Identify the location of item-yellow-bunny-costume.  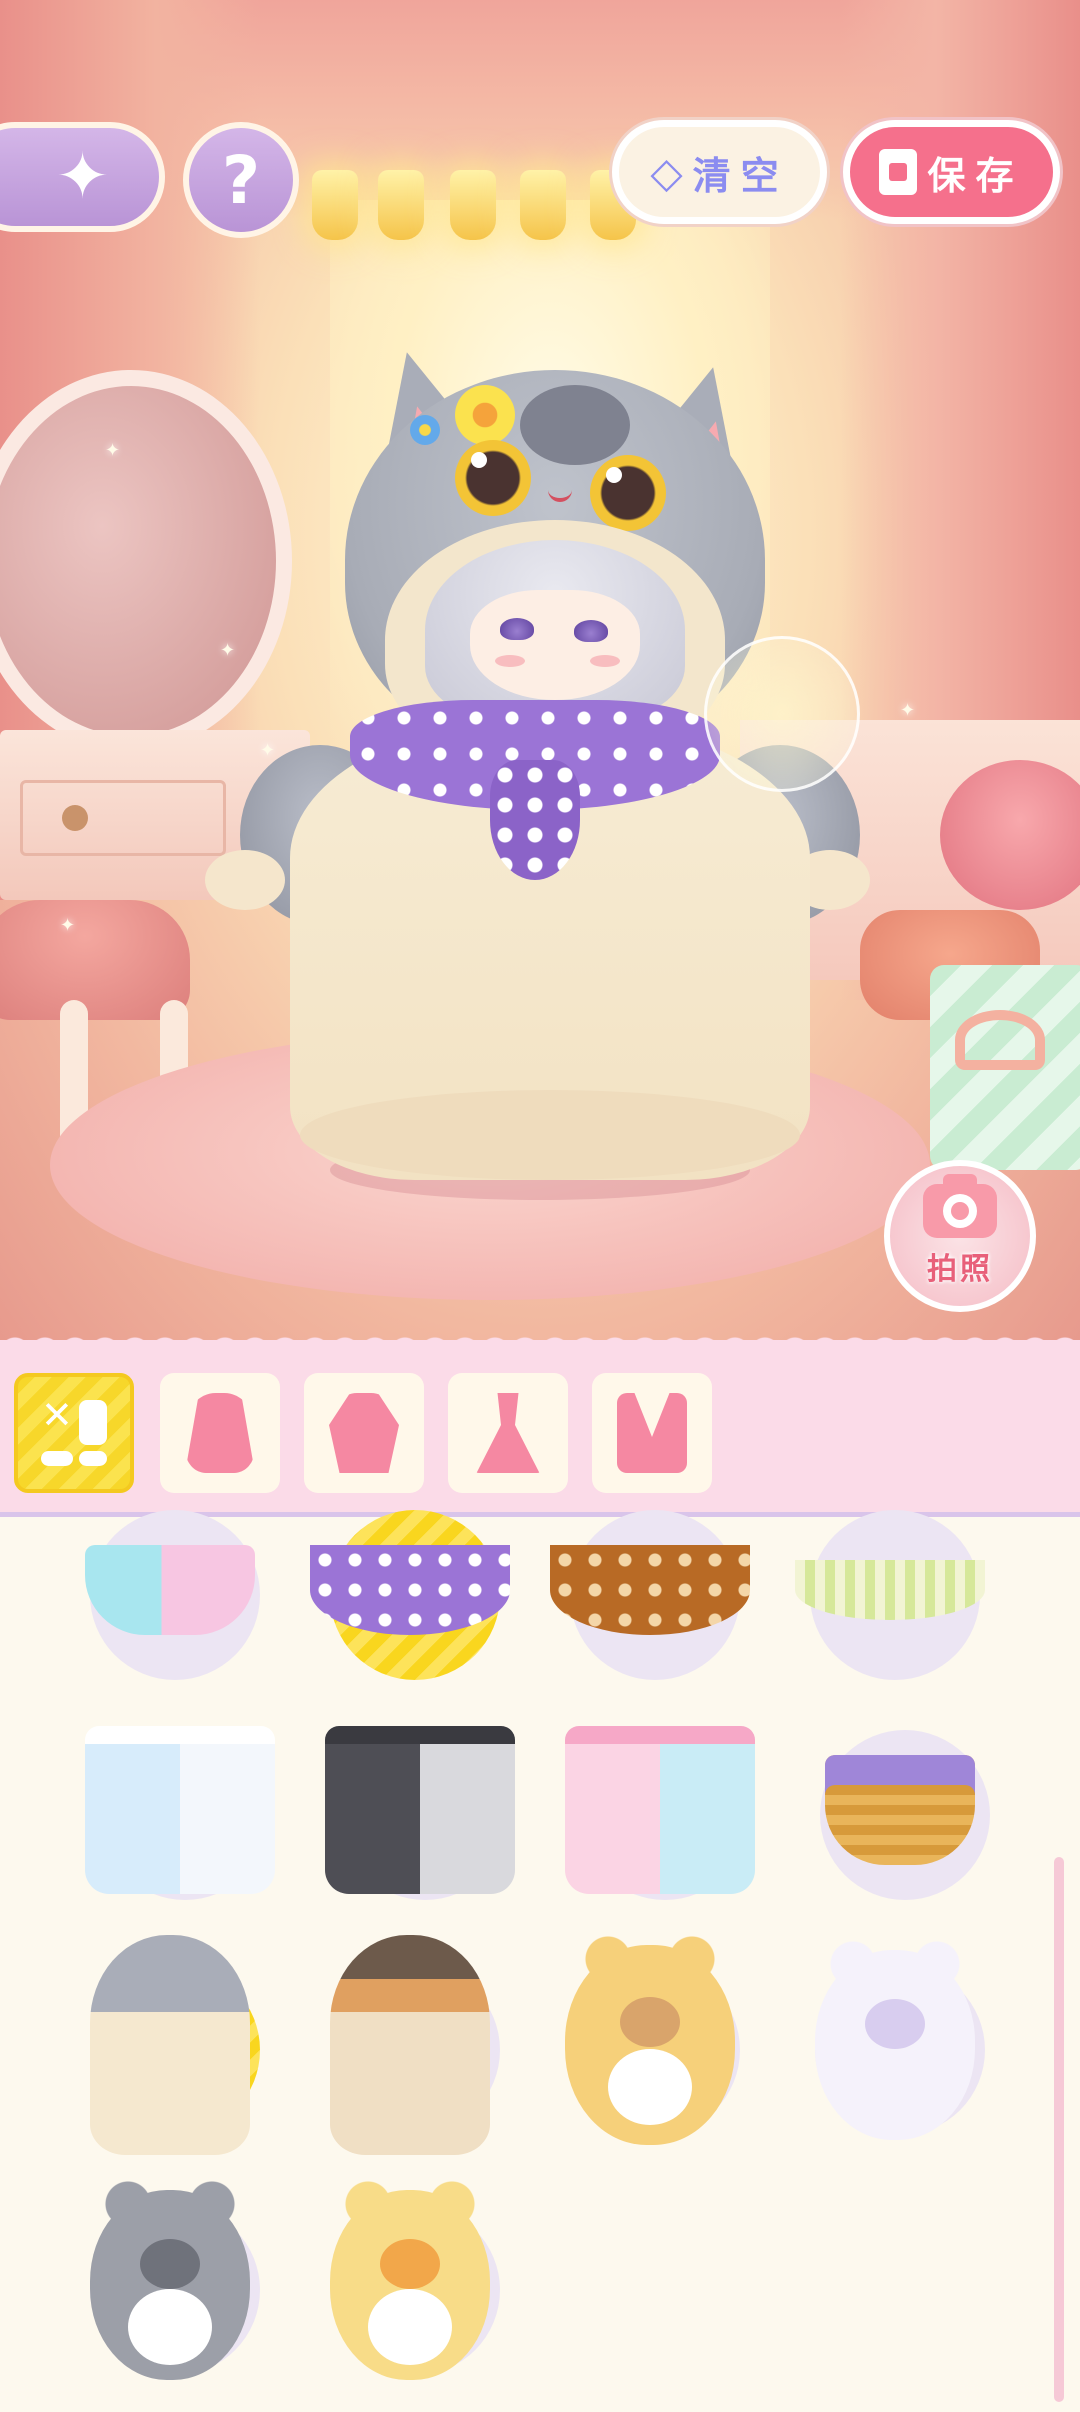
(410, 2284).